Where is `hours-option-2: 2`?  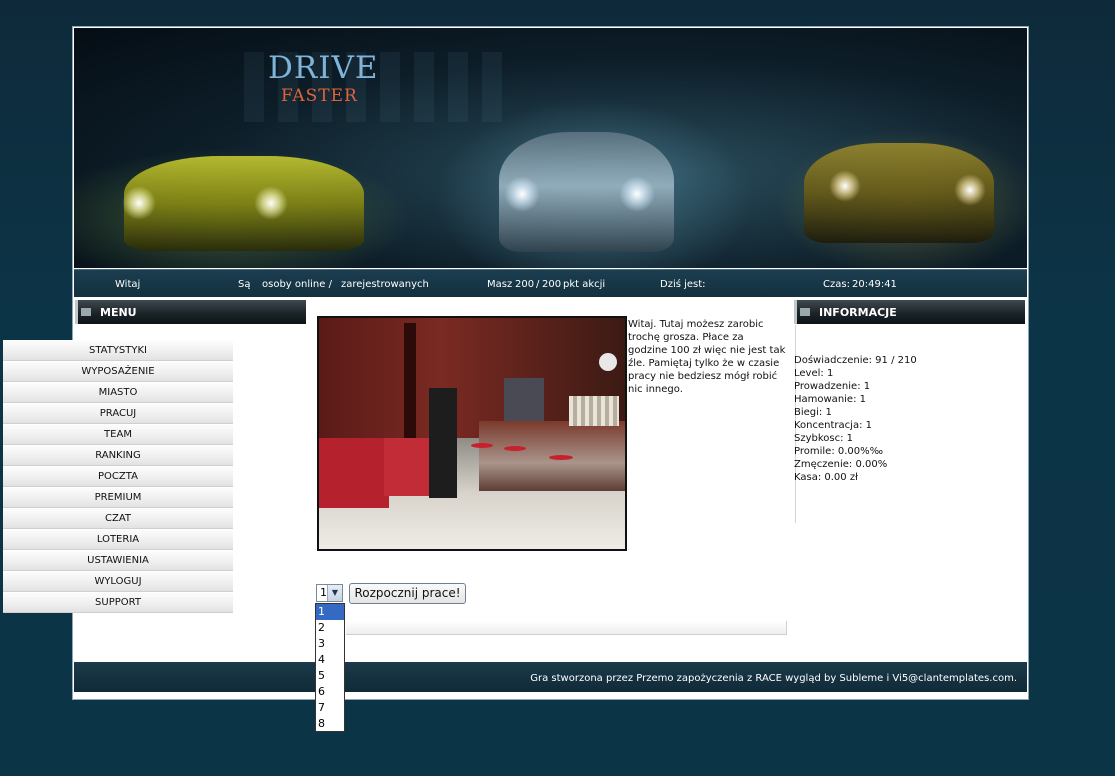
hours-option-2: 2 is located at coordinates (330, 628).